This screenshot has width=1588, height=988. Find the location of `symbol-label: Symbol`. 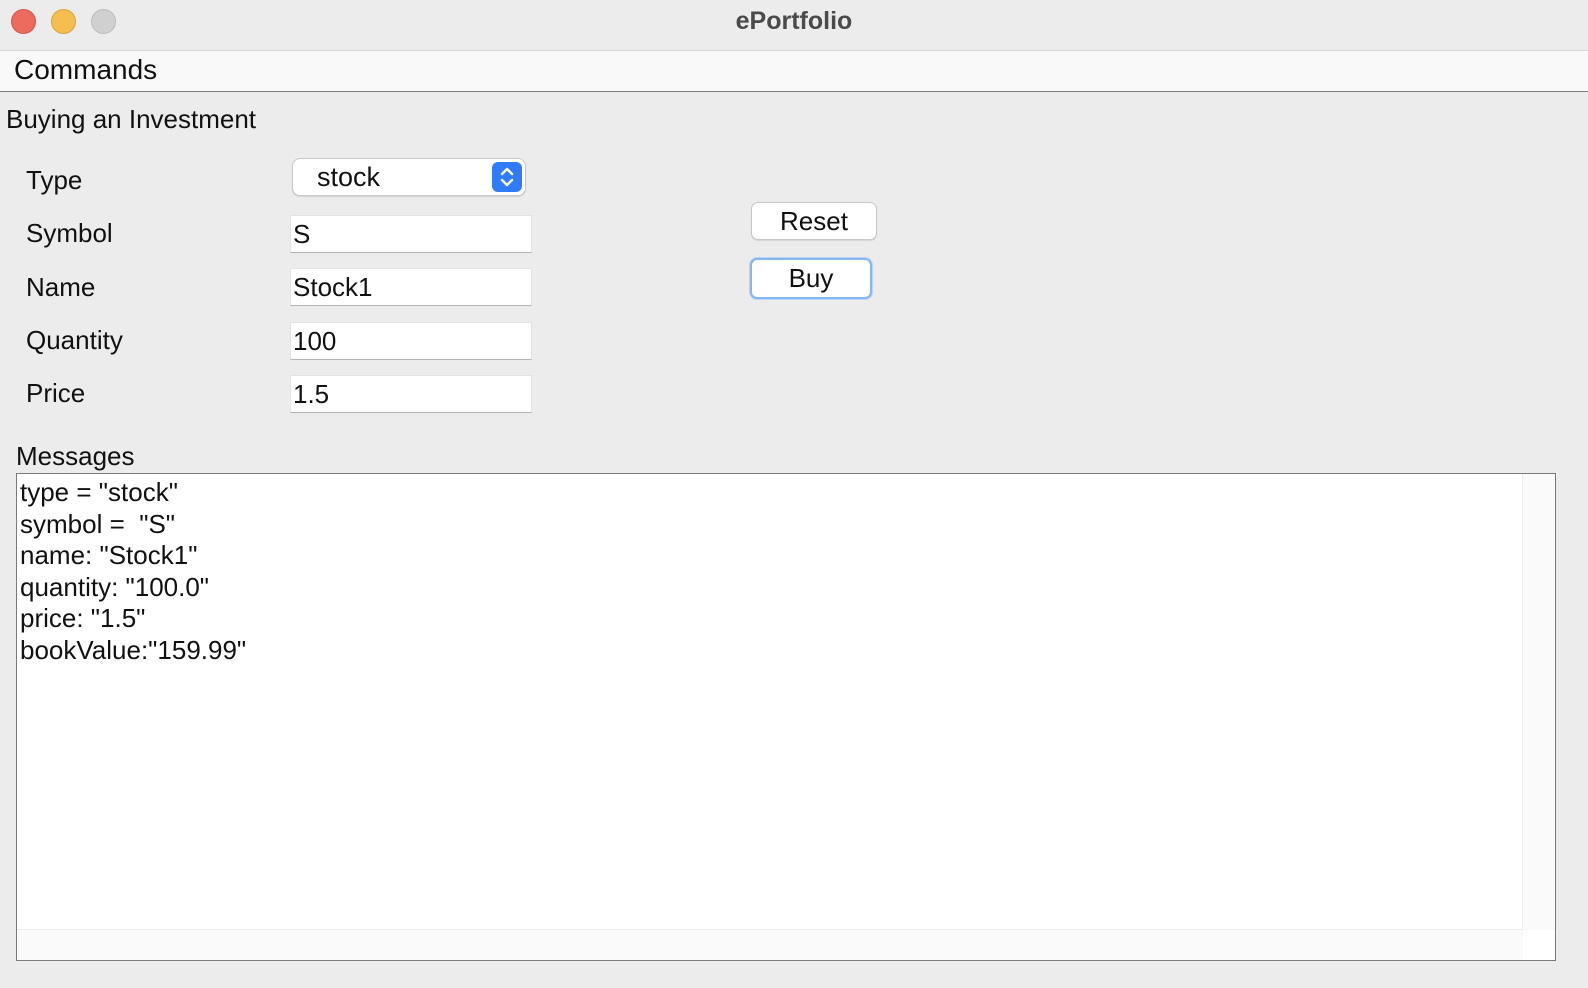

symbol-label: Symbol is located at coordinates (69, 233).